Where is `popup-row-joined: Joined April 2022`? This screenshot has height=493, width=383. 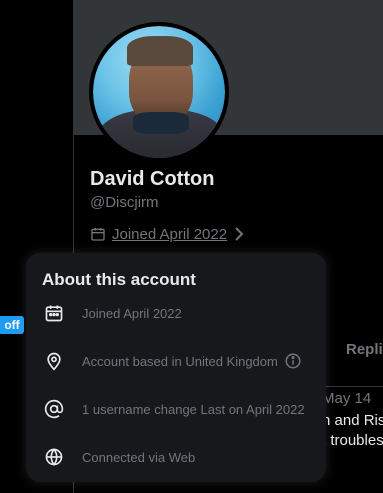 popup-row-joined: Joined April 2022 is located at coordinates (112, 313).